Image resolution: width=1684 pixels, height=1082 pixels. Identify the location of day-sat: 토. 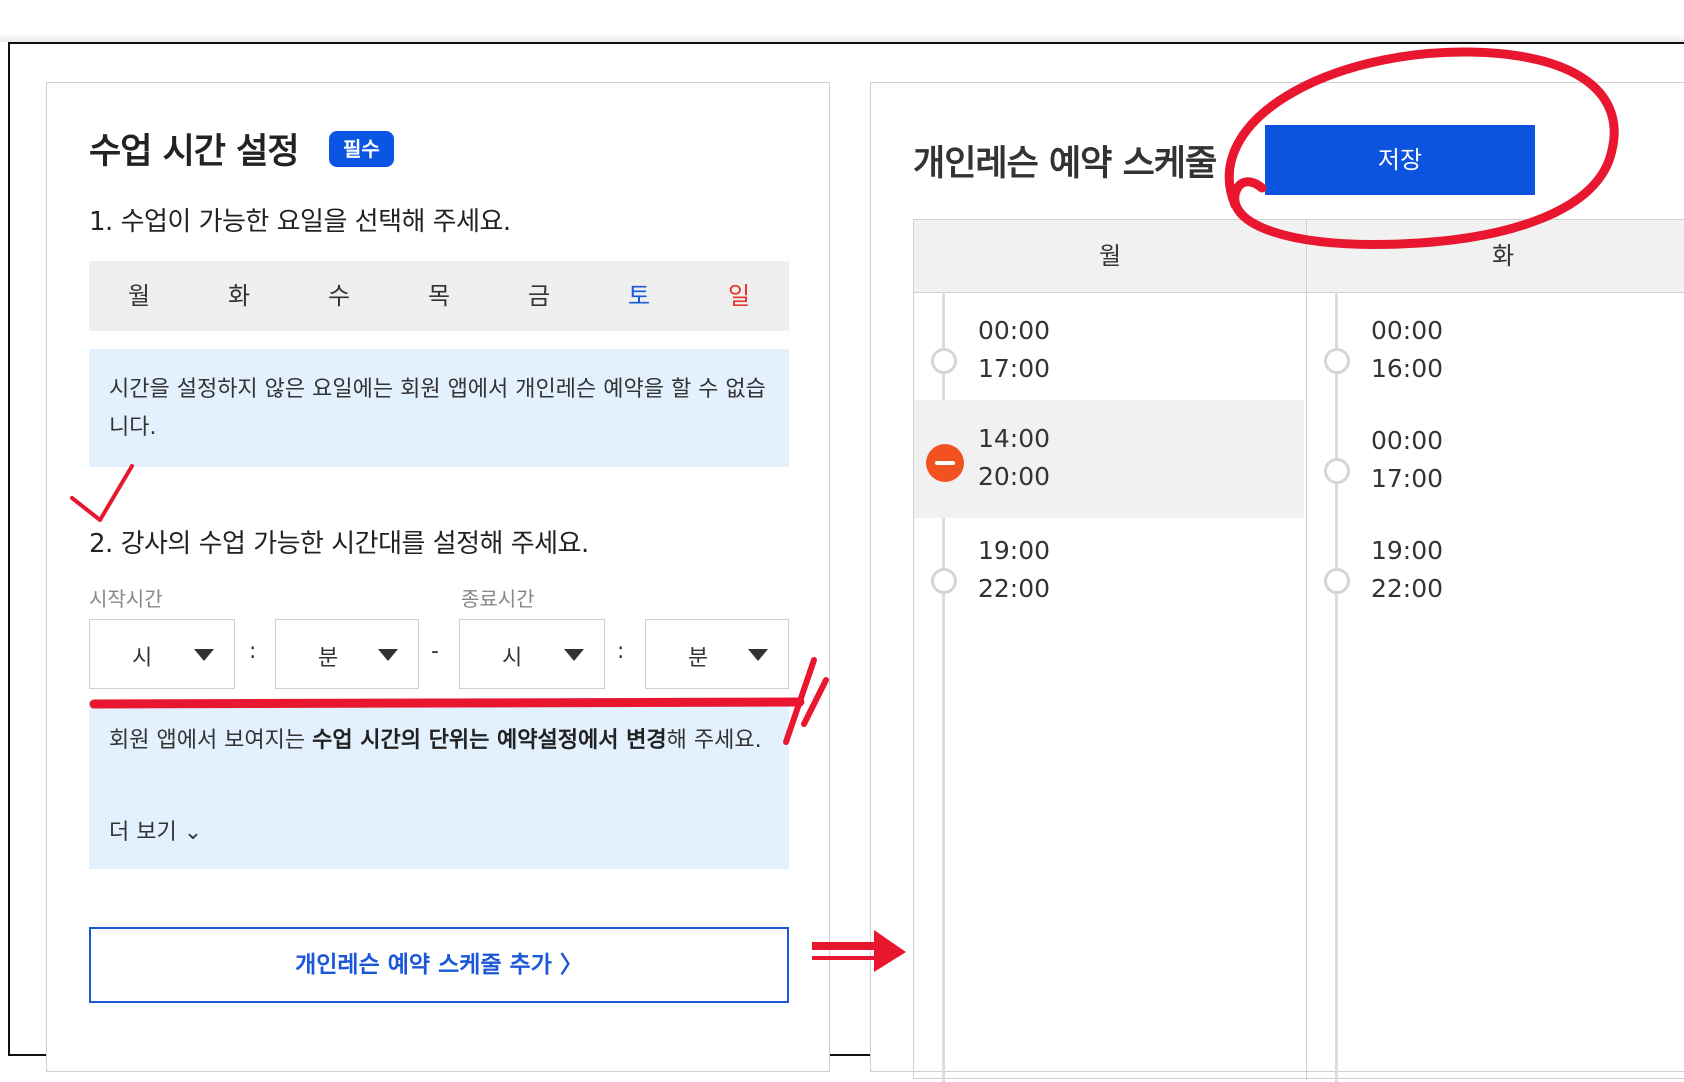
(639, 296).